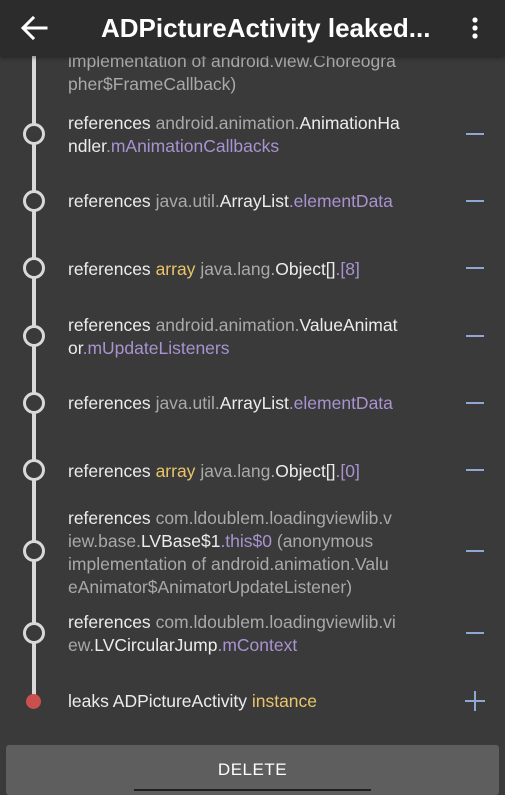  I want to click on leak-node, so click(33, 701).